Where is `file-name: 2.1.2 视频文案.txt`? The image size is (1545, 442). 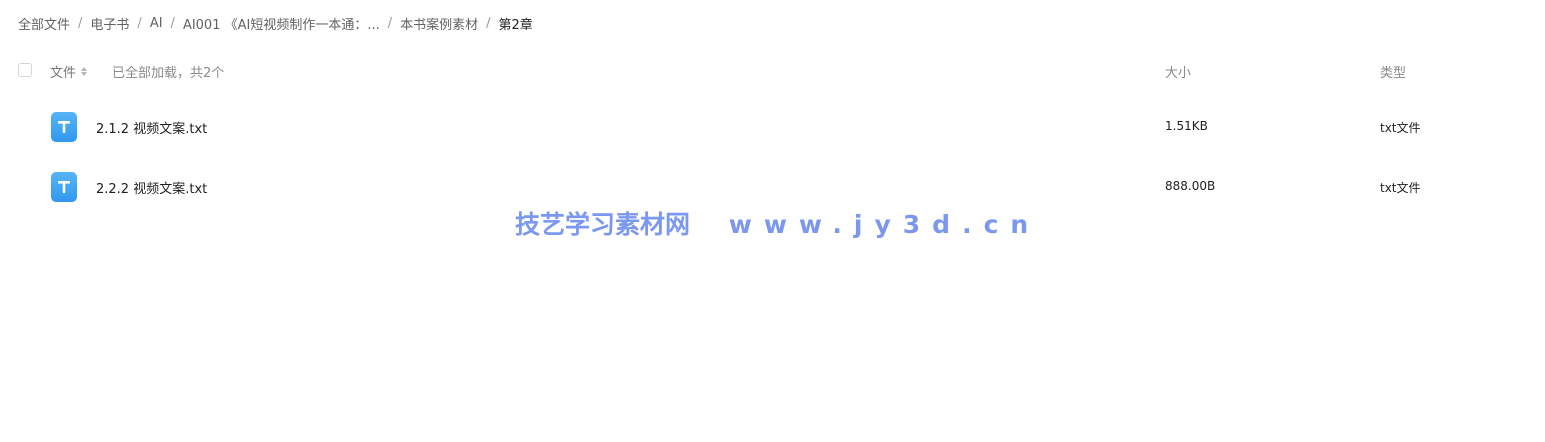
file-name: 2.1.2 视频文案.txt is located at coordinates (151, 127).